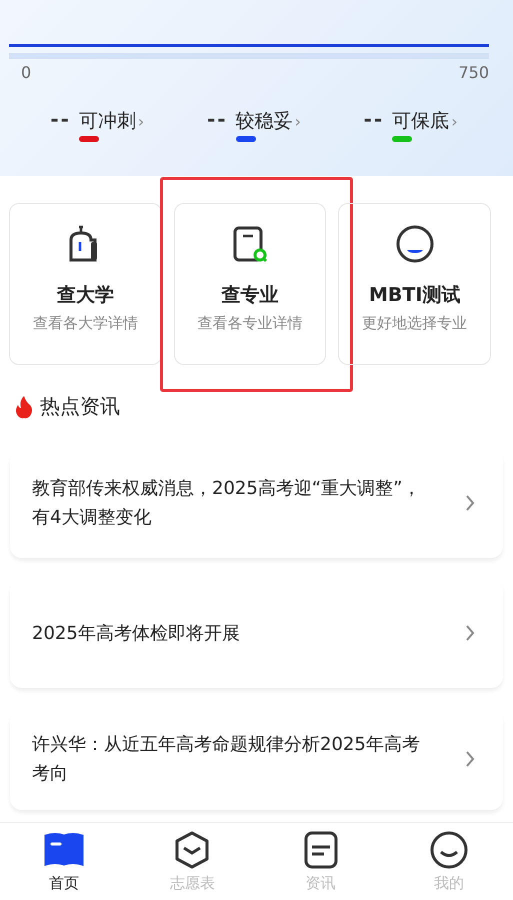  What do you see at coordinates (80, 406) in the screenshot?
I see `section-title: 热点资讯` at bounding box center [80, 406].